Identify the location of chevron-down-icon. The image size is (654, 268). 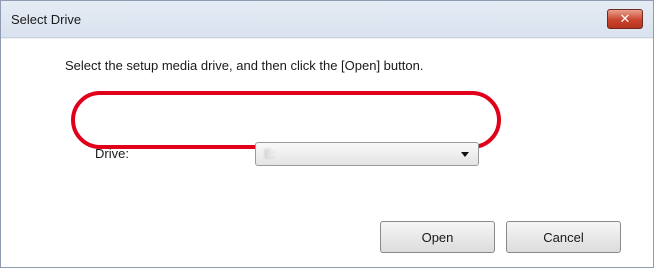
(465, 154).